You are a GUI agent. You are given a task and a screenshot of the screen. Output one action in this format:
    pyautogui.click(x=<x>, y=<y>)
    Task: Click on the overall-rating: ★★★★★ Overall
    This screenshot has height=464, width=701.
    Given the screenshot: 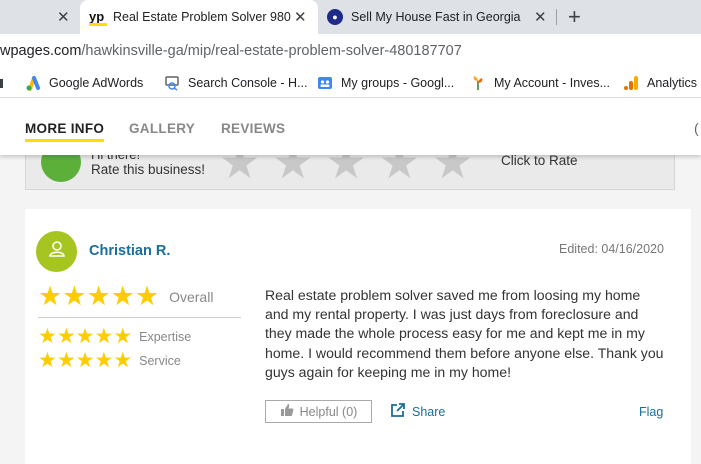 What is the action you would take?
    pyautogui.click(x=125, y=296)
    